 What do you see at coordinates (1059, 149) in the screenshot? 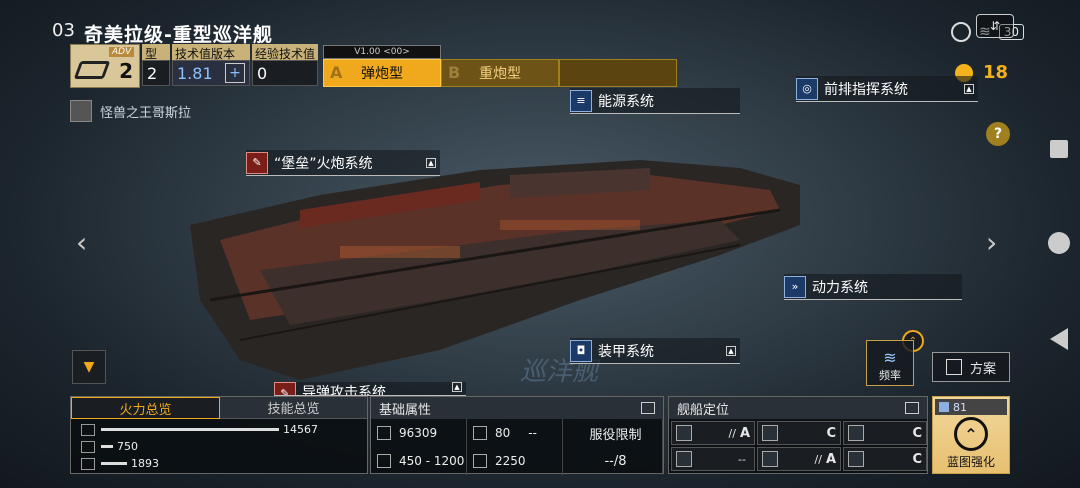
I see `recent-apps-button` at bounding box center [1059, 149].